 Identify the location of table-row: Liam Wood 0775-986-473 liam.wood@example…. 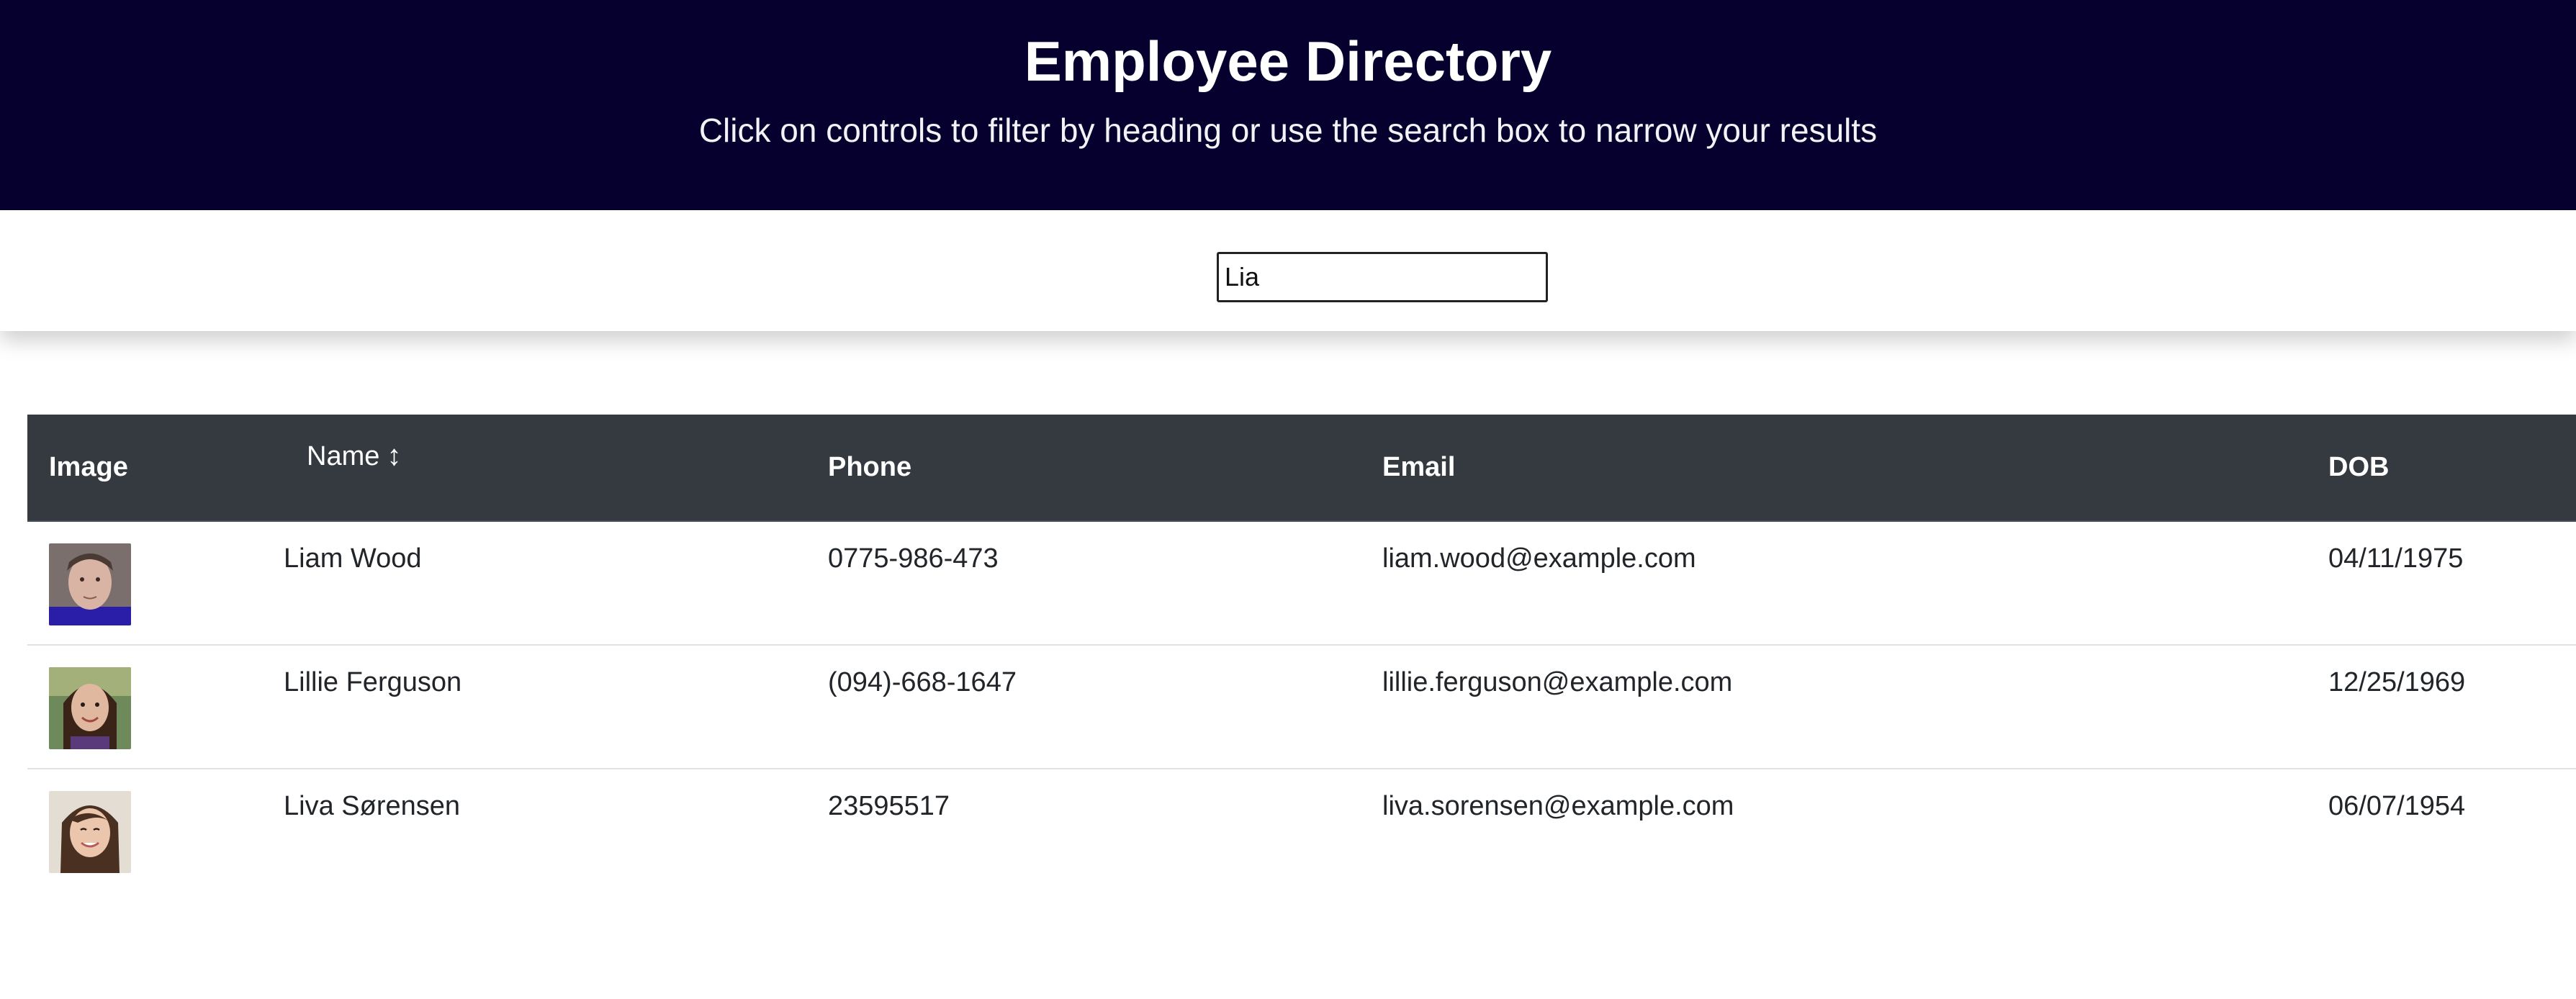
(1301, 583).